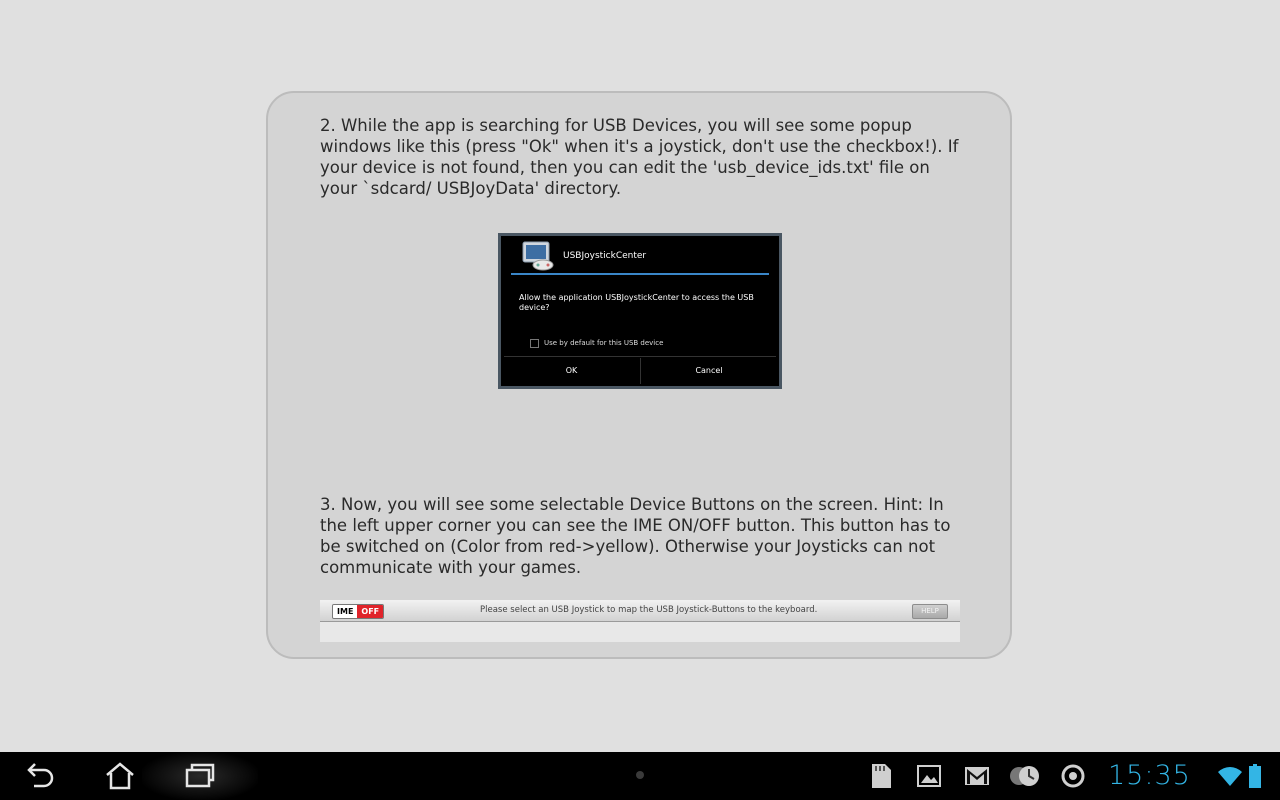  I want to click on recent-apps-button, so click(200, 776).